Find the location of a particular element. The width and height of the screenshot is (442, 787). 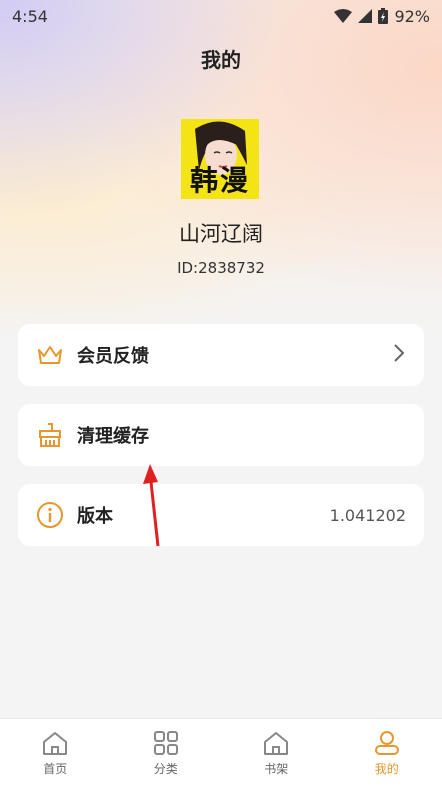

tab-label: 书架 is located at coordinates (276, 768).